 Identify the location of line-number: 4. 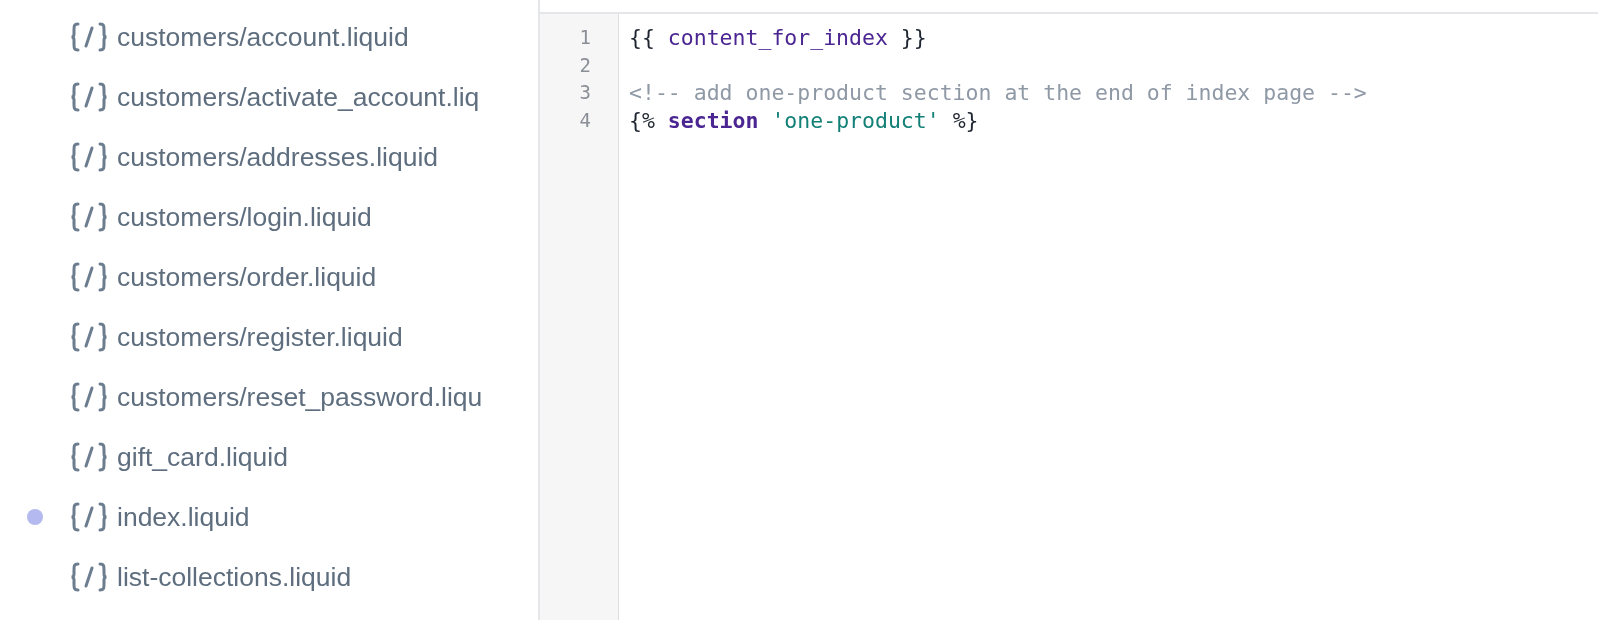
(585, 120).